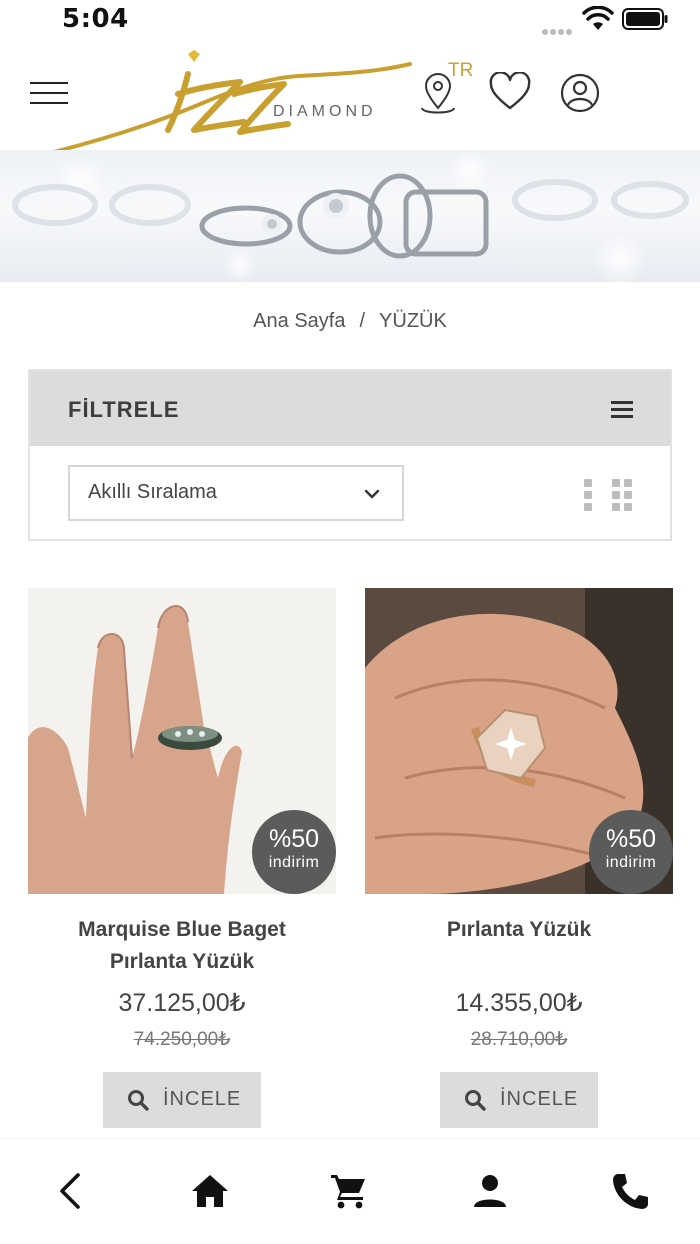  What do you see at coordinates (624, 495) in the screenshot?
I see `grid-four-column-icon` at bounding box center [624, 495].